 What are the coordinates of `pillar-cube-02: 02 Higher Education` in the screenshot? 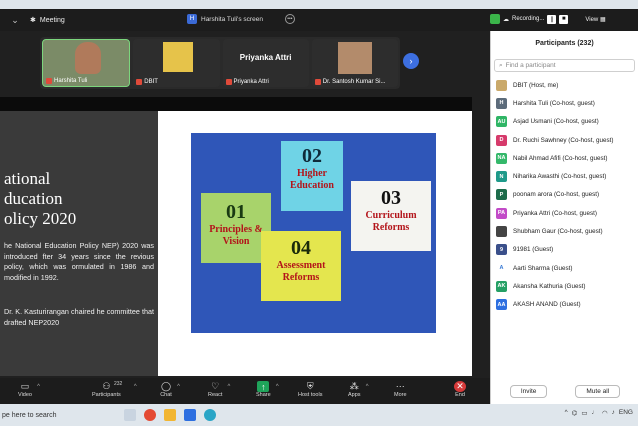 It's located at (312, 176).